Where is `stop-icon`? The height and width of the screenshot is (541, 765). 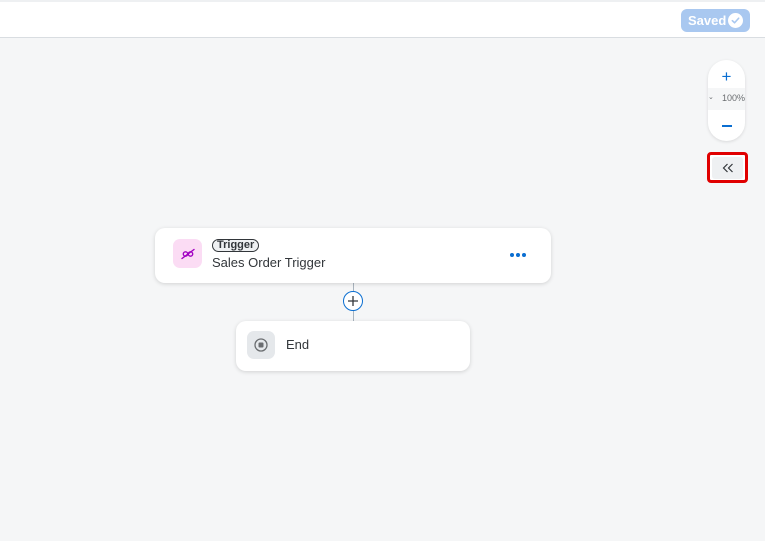 stop-icon is located at coordinates (261, 345).